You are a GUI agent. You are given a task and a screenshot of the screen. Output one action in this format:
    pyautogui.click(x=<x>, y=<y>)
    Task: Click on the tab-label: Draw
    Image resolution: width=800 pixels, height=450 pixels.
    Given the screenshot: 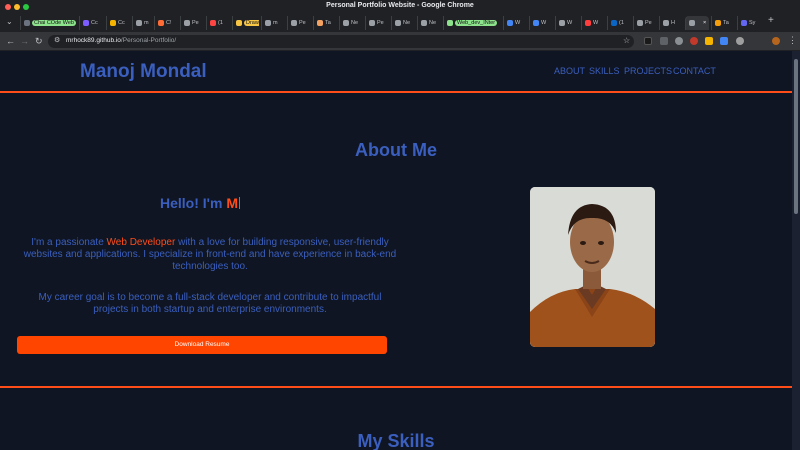 What is the action you would take?
    pyautogui.click(x=251, y=23)
    